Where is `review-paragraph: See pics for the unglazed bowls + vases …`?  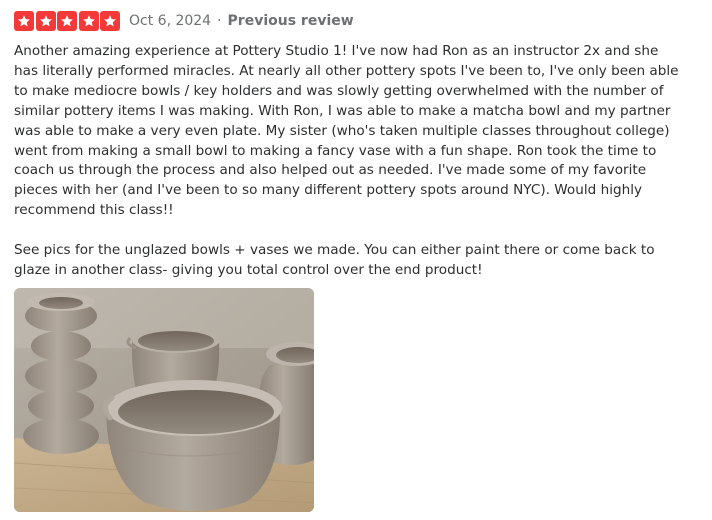
review-paragraph: See pics for the unglazed bowls + vases … is located at coordinates (334, 260).